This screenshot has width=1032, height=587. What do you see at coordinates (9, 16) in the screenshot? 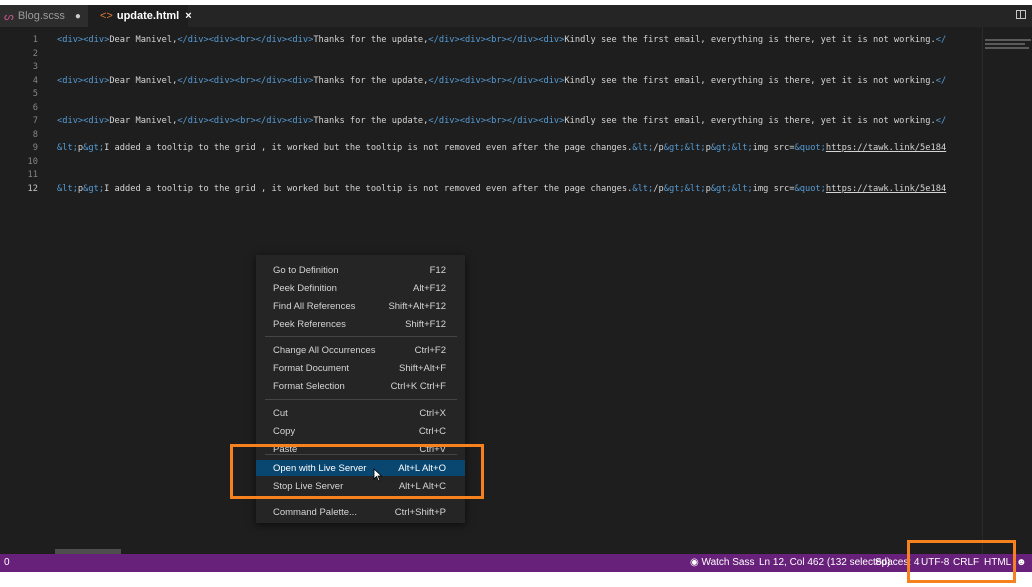
I see `sass-file-icon: ᔕ` at bounding box center [9, 16].